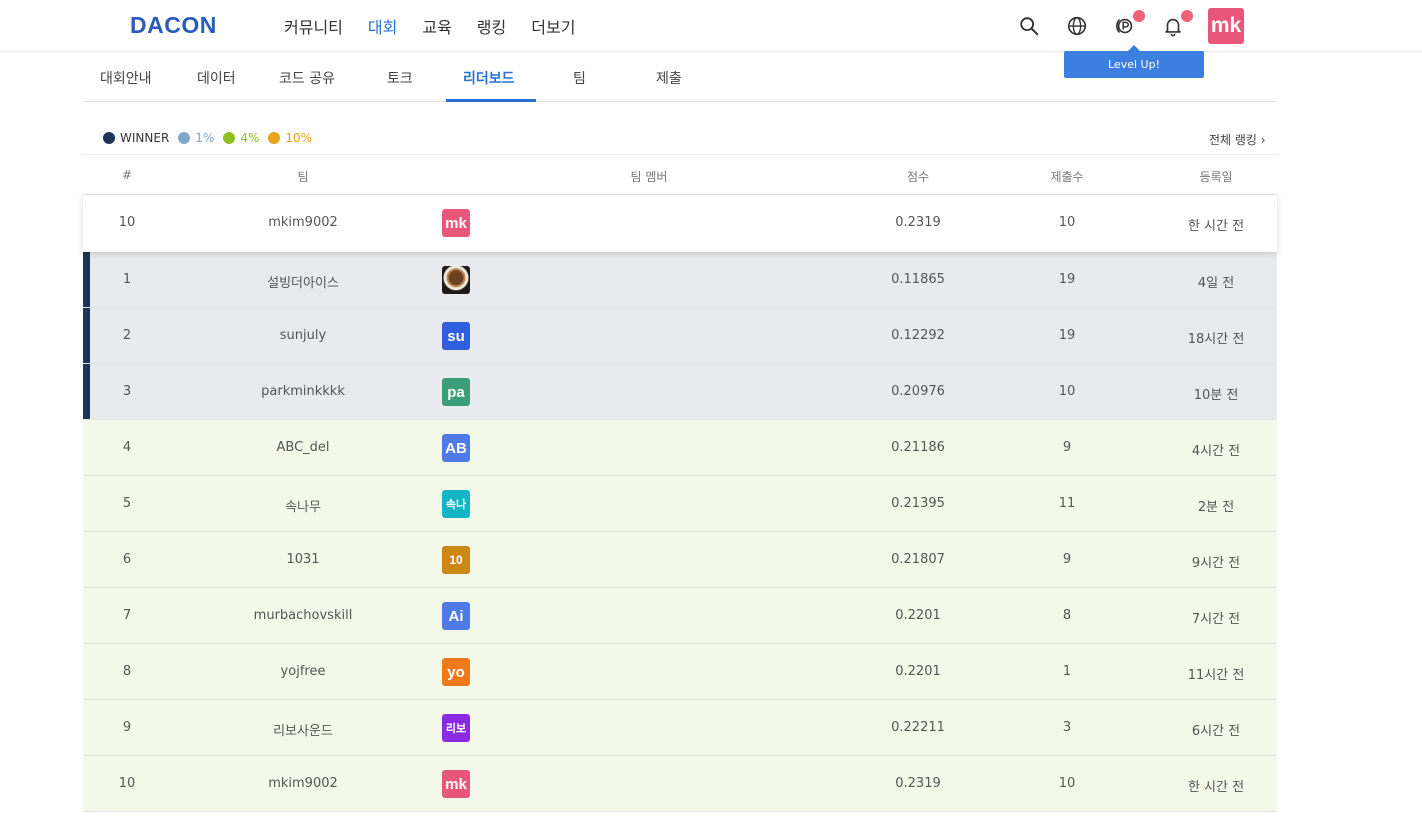 The width and height of the screenshot is (1422, 818). I want to click on team-name: yojfree, so click(303, 671).